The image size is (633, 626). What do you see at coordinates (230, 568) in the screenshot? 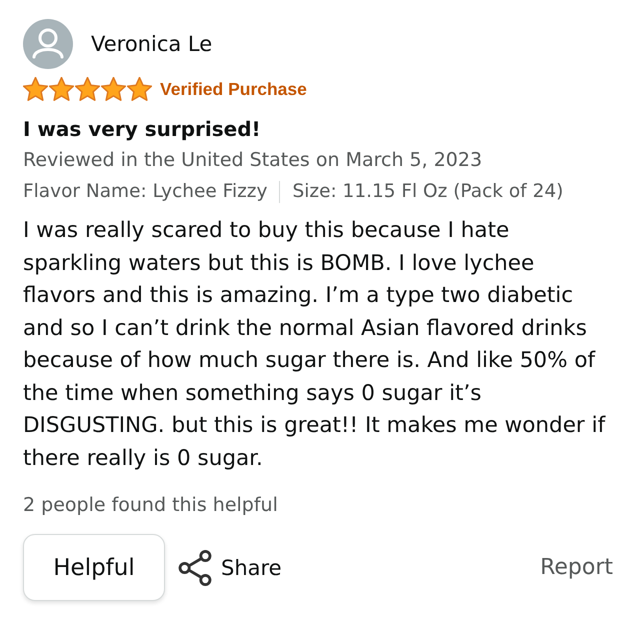
I see `share-button: Share` at bounding box center [230, 568].